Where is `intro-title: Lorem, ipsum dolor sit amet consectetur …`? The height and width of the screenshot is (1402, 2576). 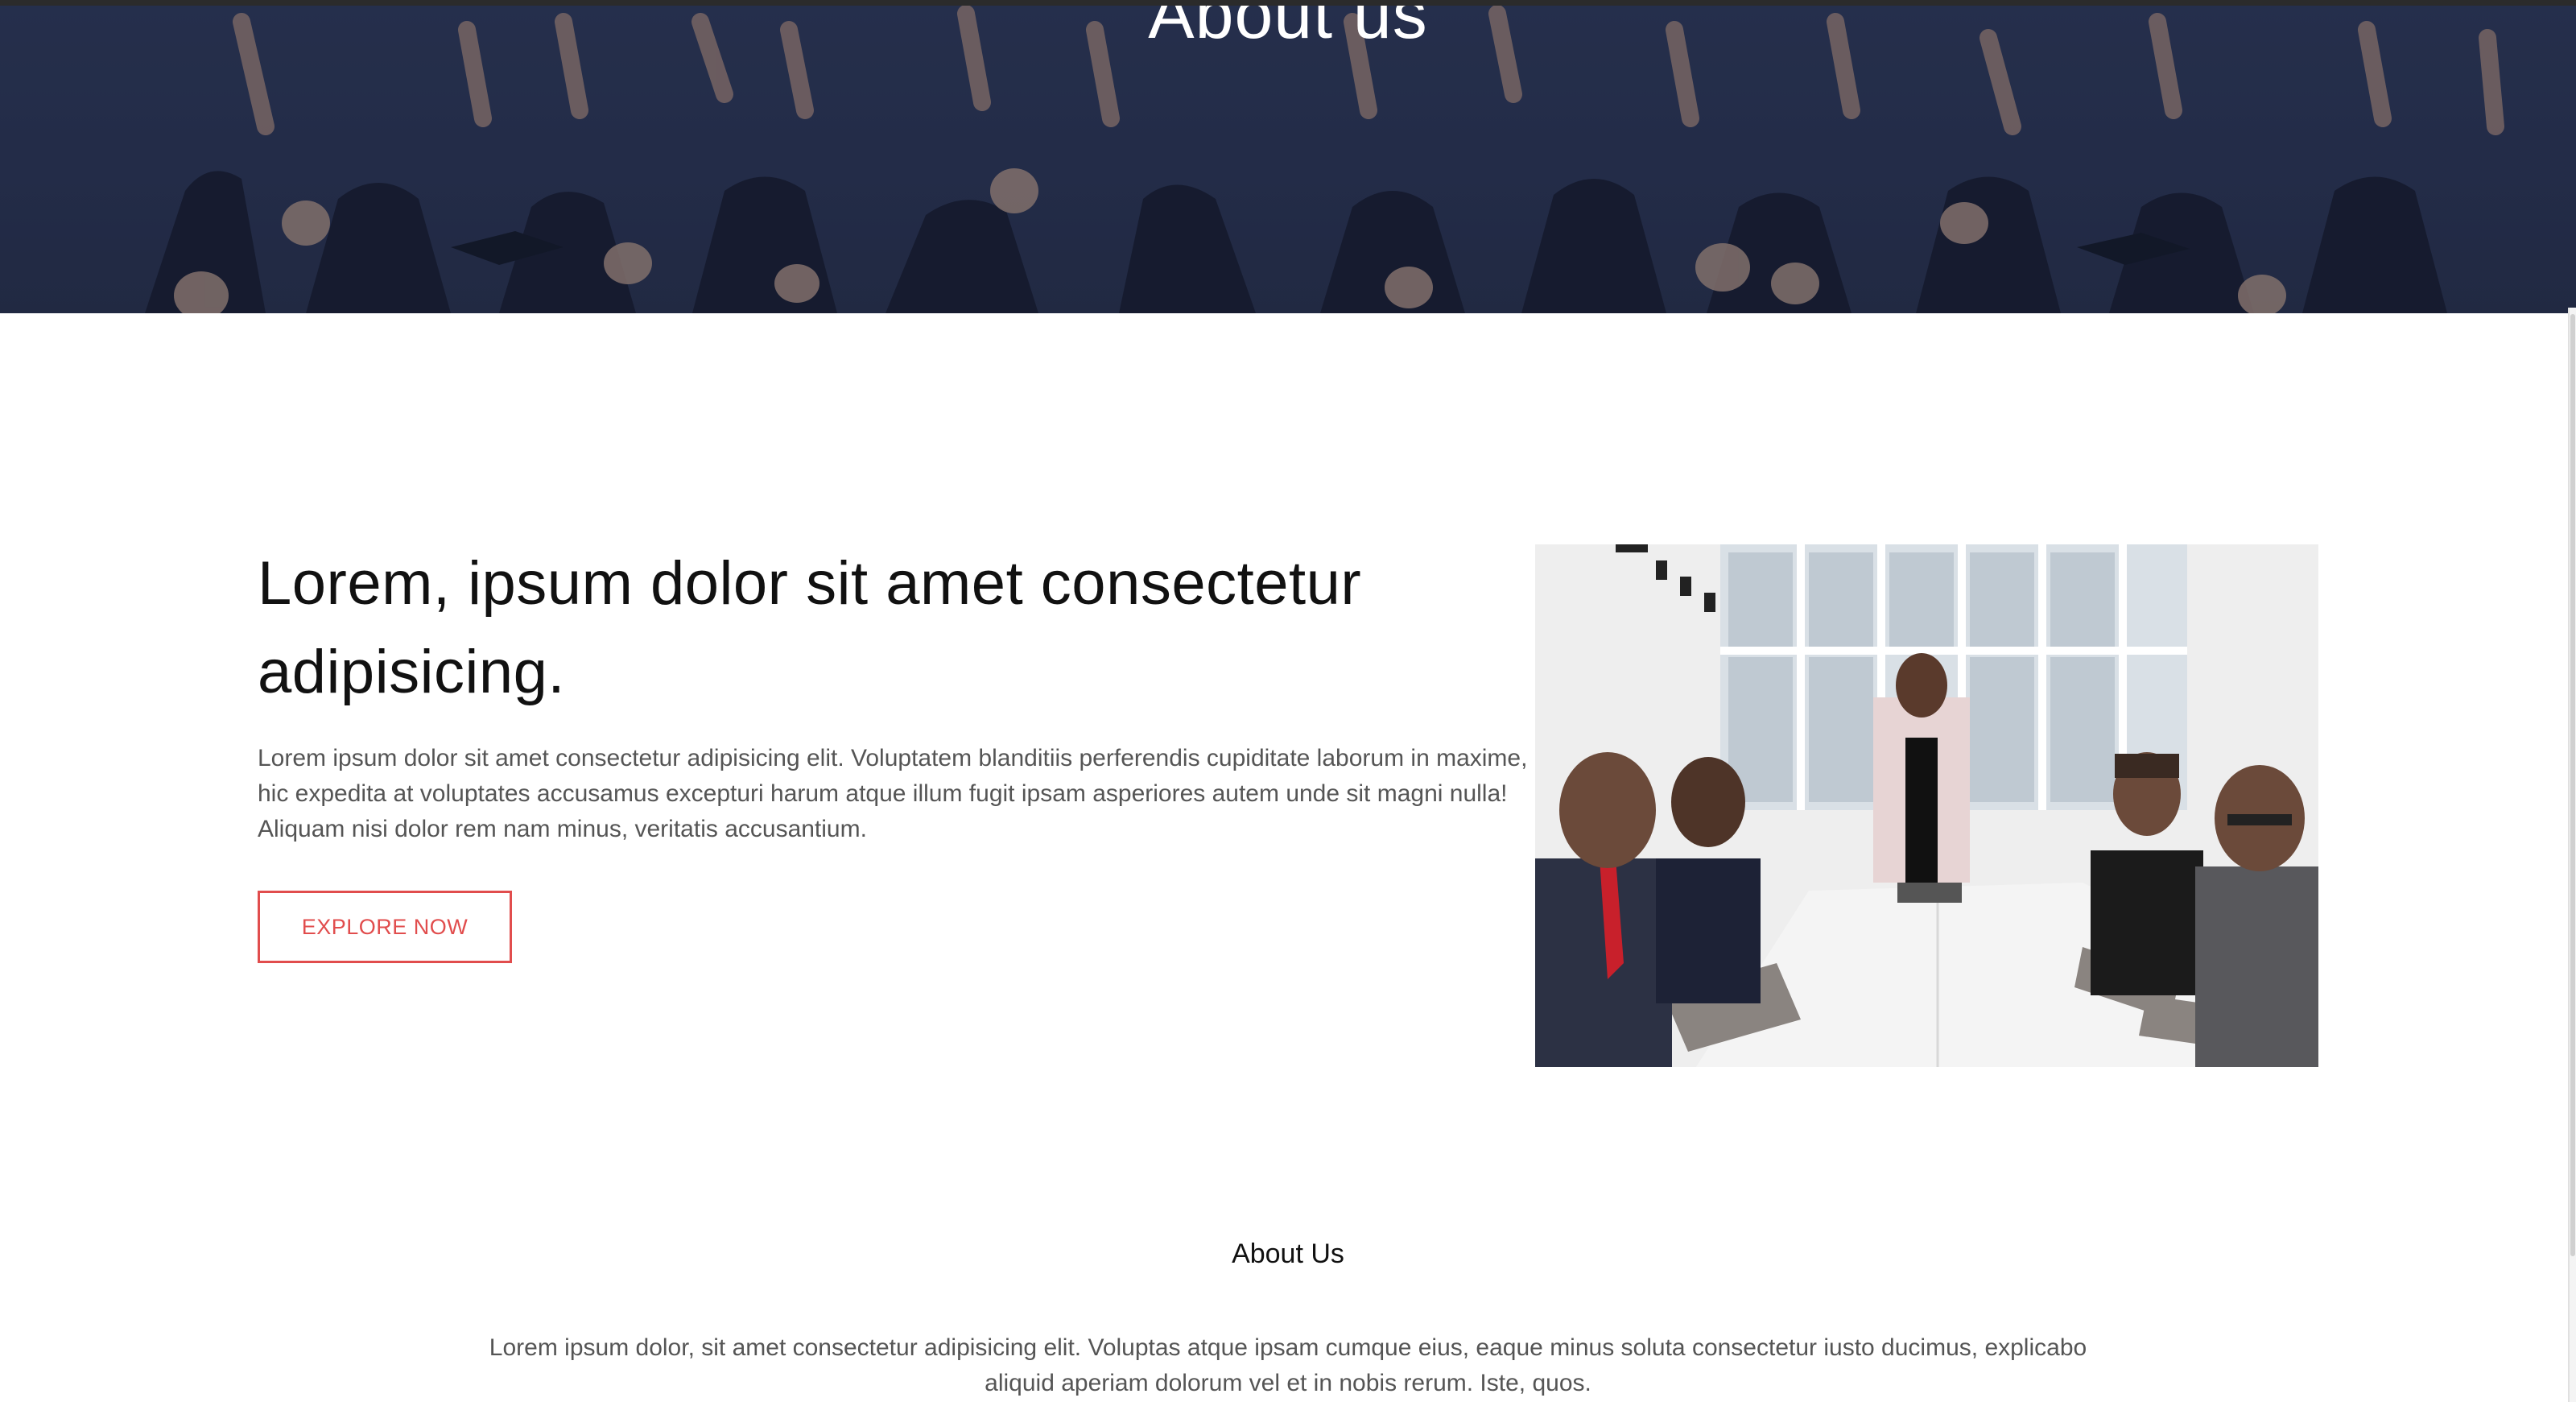
intro-title: Lorem, ipsum dolor sit amet consectetur … is located at coordinates (810, 627).